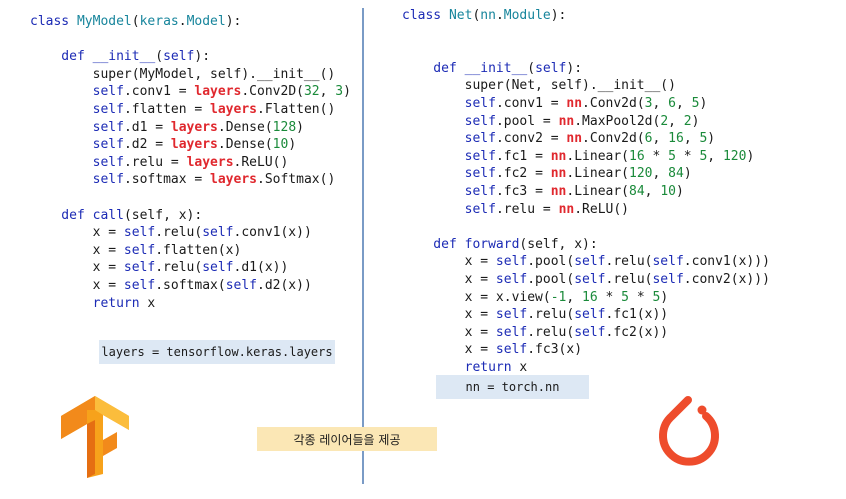 This screenshot has height=499, width=846. I want to click on code-token: .flatten(x), so click(198, 250).